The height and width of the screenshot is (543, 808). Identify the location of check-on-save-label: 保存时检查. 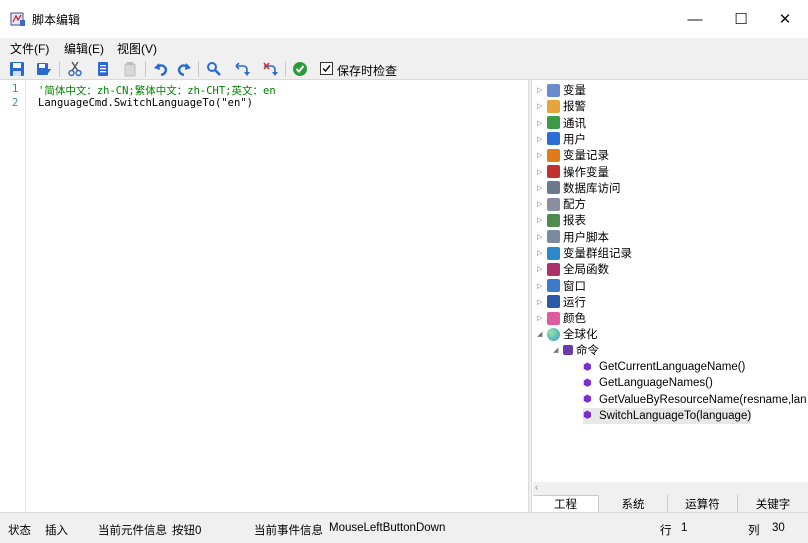
(367, 71).